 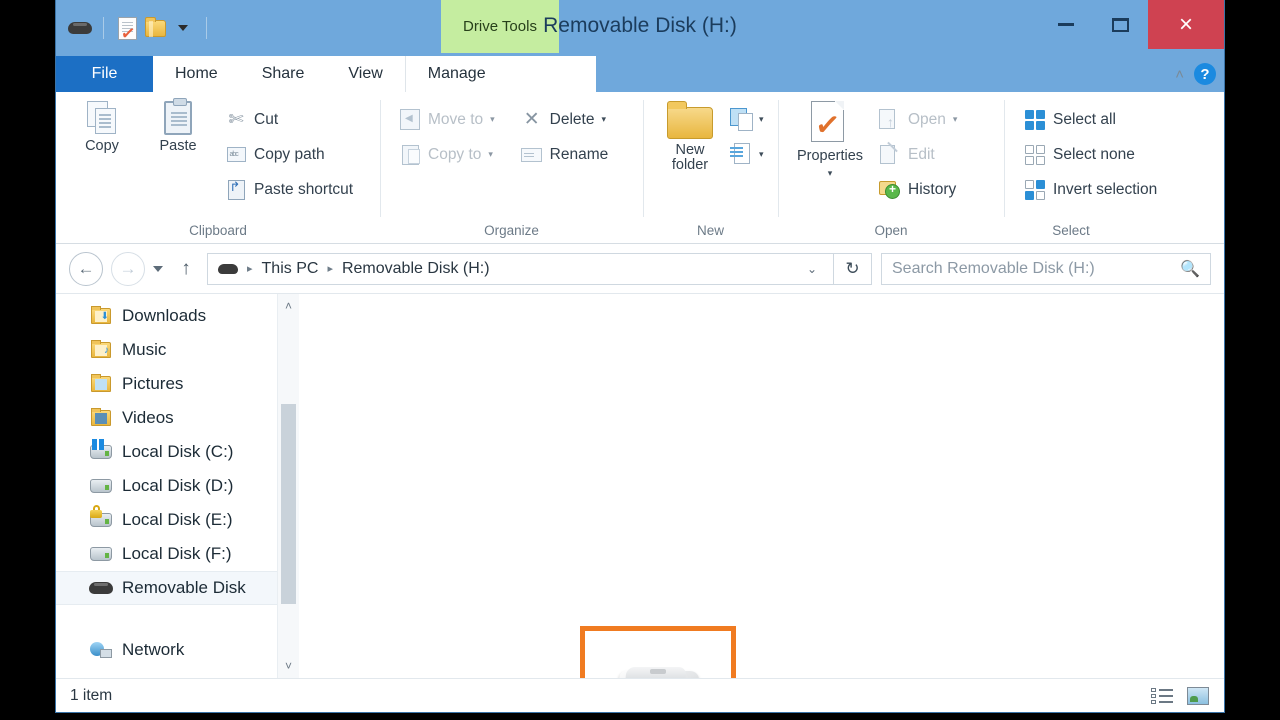 I want to click on folder-pictures-icon, so click(x=101, y=383).